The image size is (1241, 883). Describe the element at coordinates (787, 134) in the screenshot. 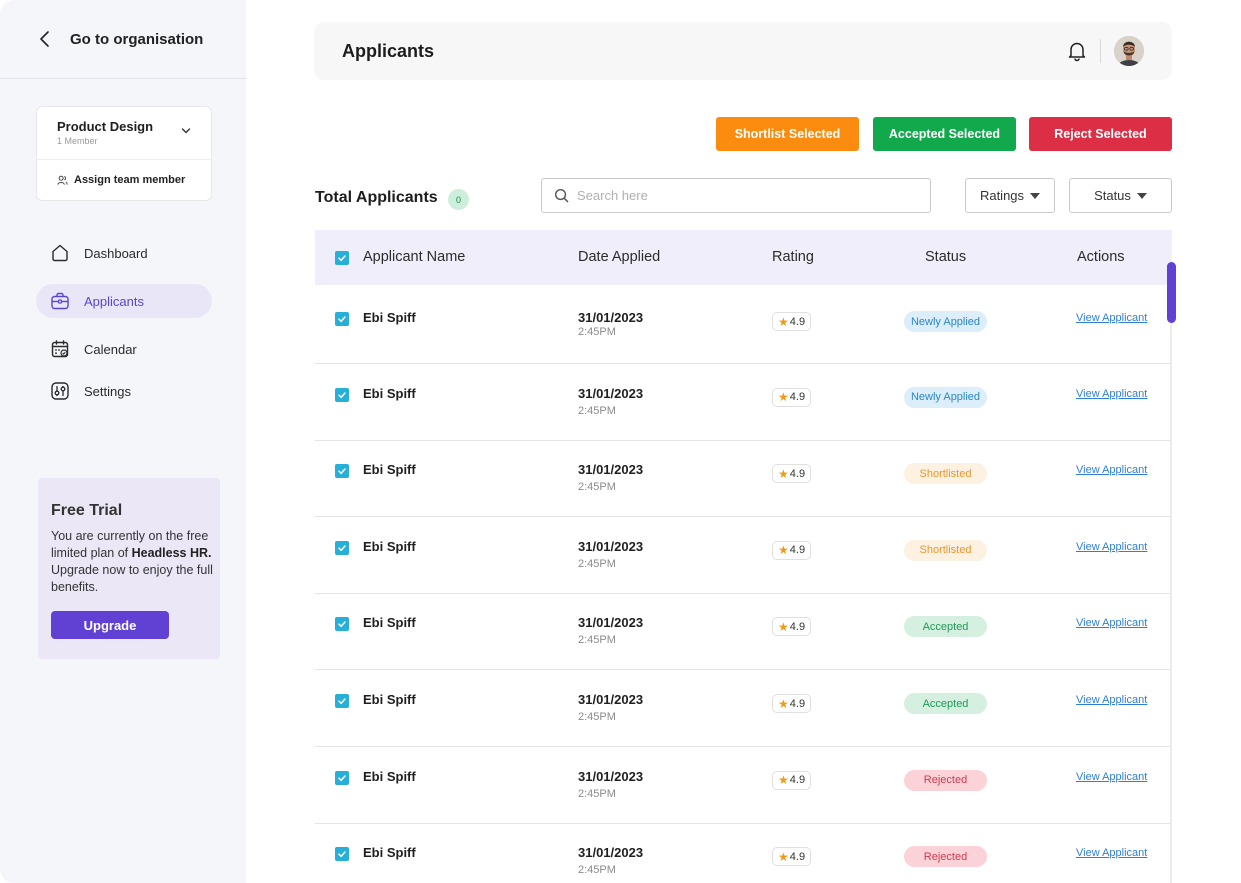

I see `shortlist-selected-button: Shortlist Selected` at that location.